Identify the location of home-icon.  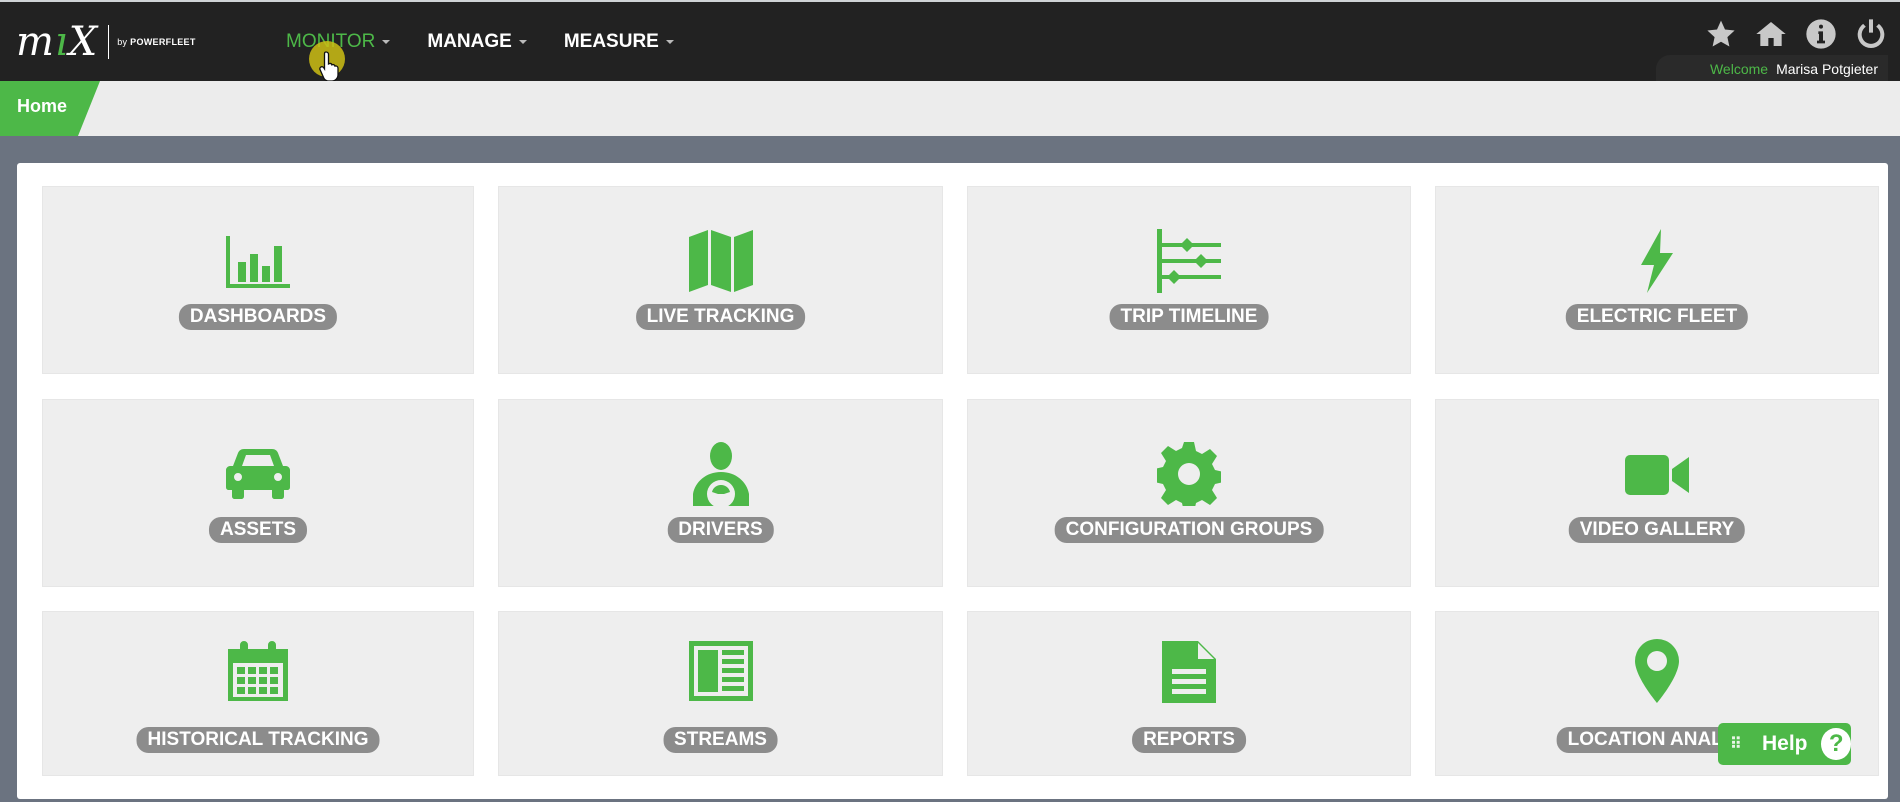
(1771, 34).